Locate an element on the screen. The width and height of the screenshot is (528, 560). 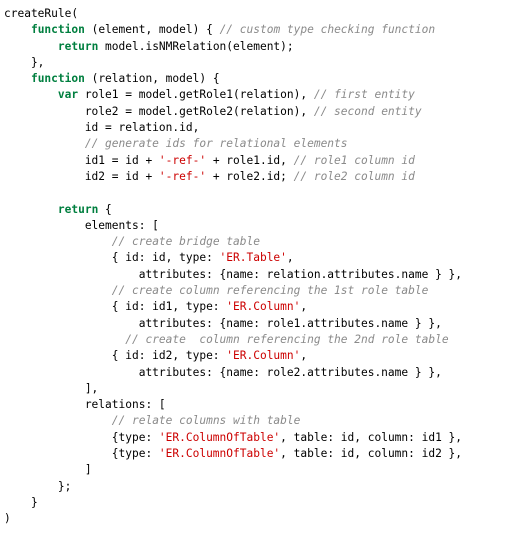
code-token-plain: , table: id, column: id1 }, is located at coordinates (371, 437).